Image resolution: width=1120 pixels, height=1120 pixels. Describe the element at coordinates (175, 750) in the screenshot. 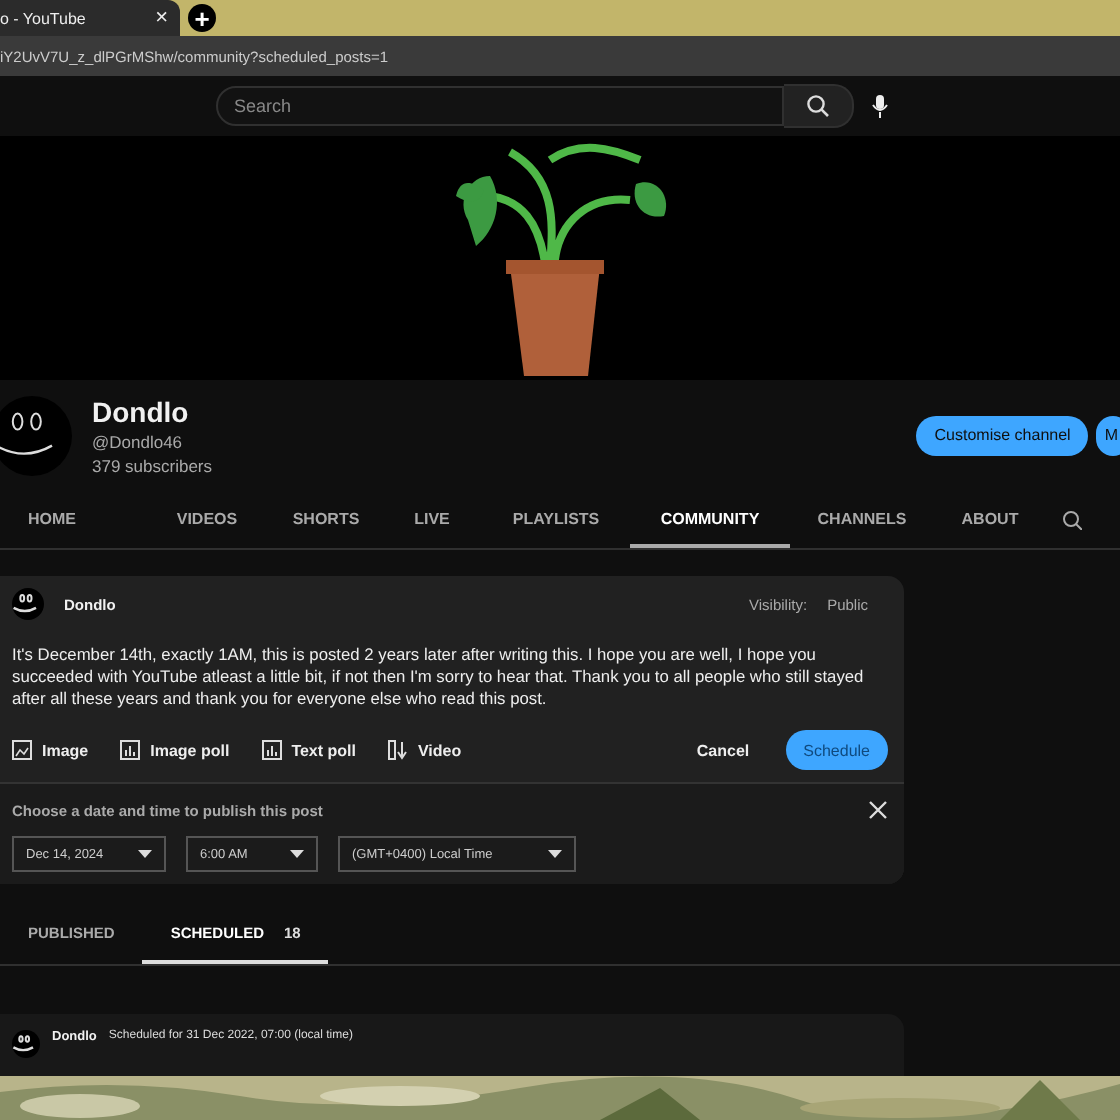

I see `attachment-button: Image poll` at that location.